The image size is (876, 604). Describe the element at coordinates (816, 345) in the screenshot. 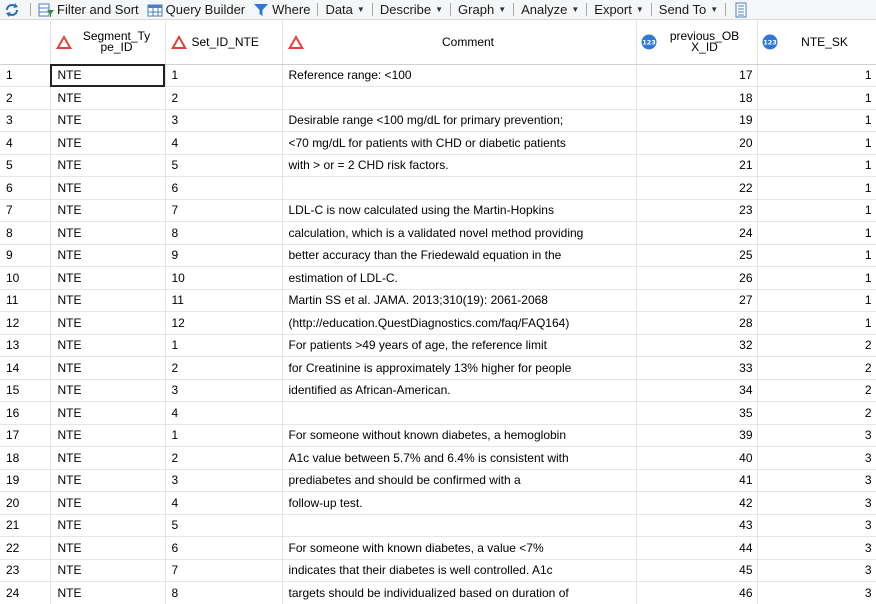

I see `nte-sk-cell: 2` at that location.